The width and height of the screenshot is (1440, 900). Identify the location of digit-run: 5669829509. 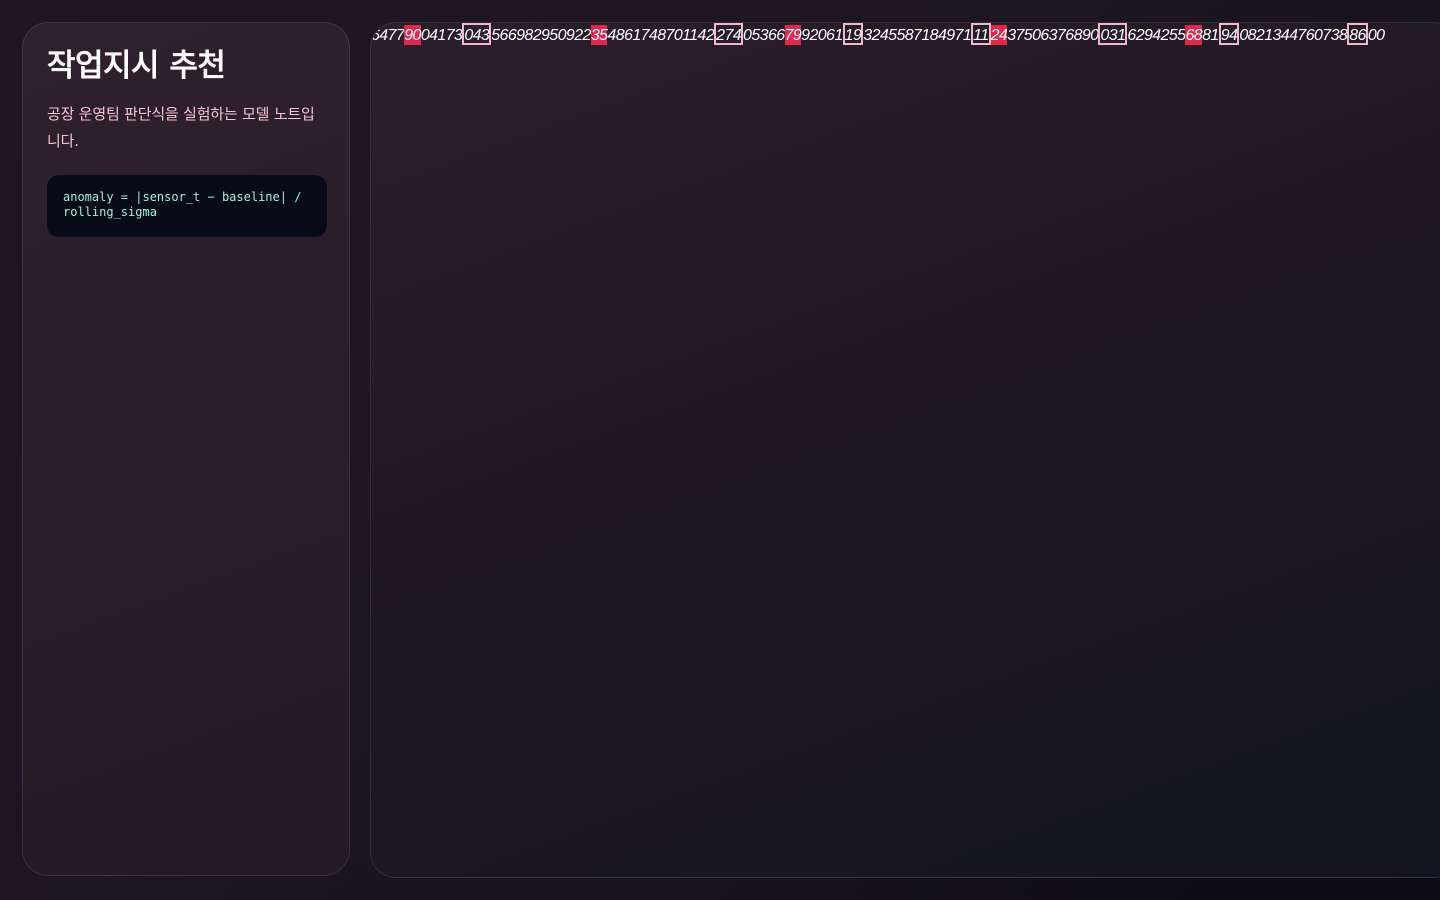
(533, 35).